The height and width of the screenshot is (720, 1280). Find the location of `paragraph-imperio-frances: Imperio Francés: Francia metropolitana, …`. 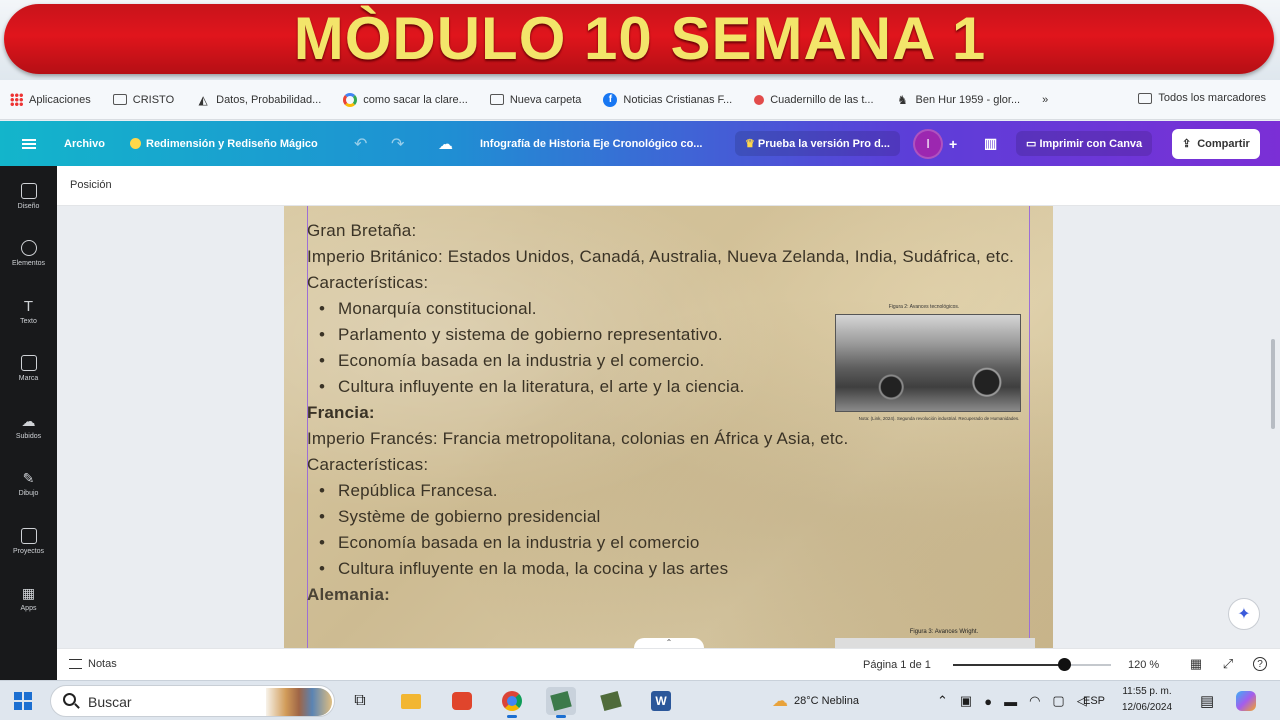

paragraph-imperio-frances: Imperio Francés: Francia metropolitana, … is located at coordinates (578, 438).